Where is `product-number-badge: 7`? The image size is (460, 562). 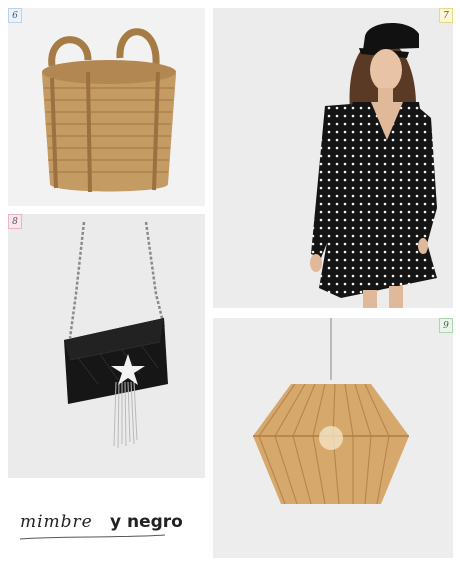 product-number-badge: 7 is located at coordinates (446, 15).